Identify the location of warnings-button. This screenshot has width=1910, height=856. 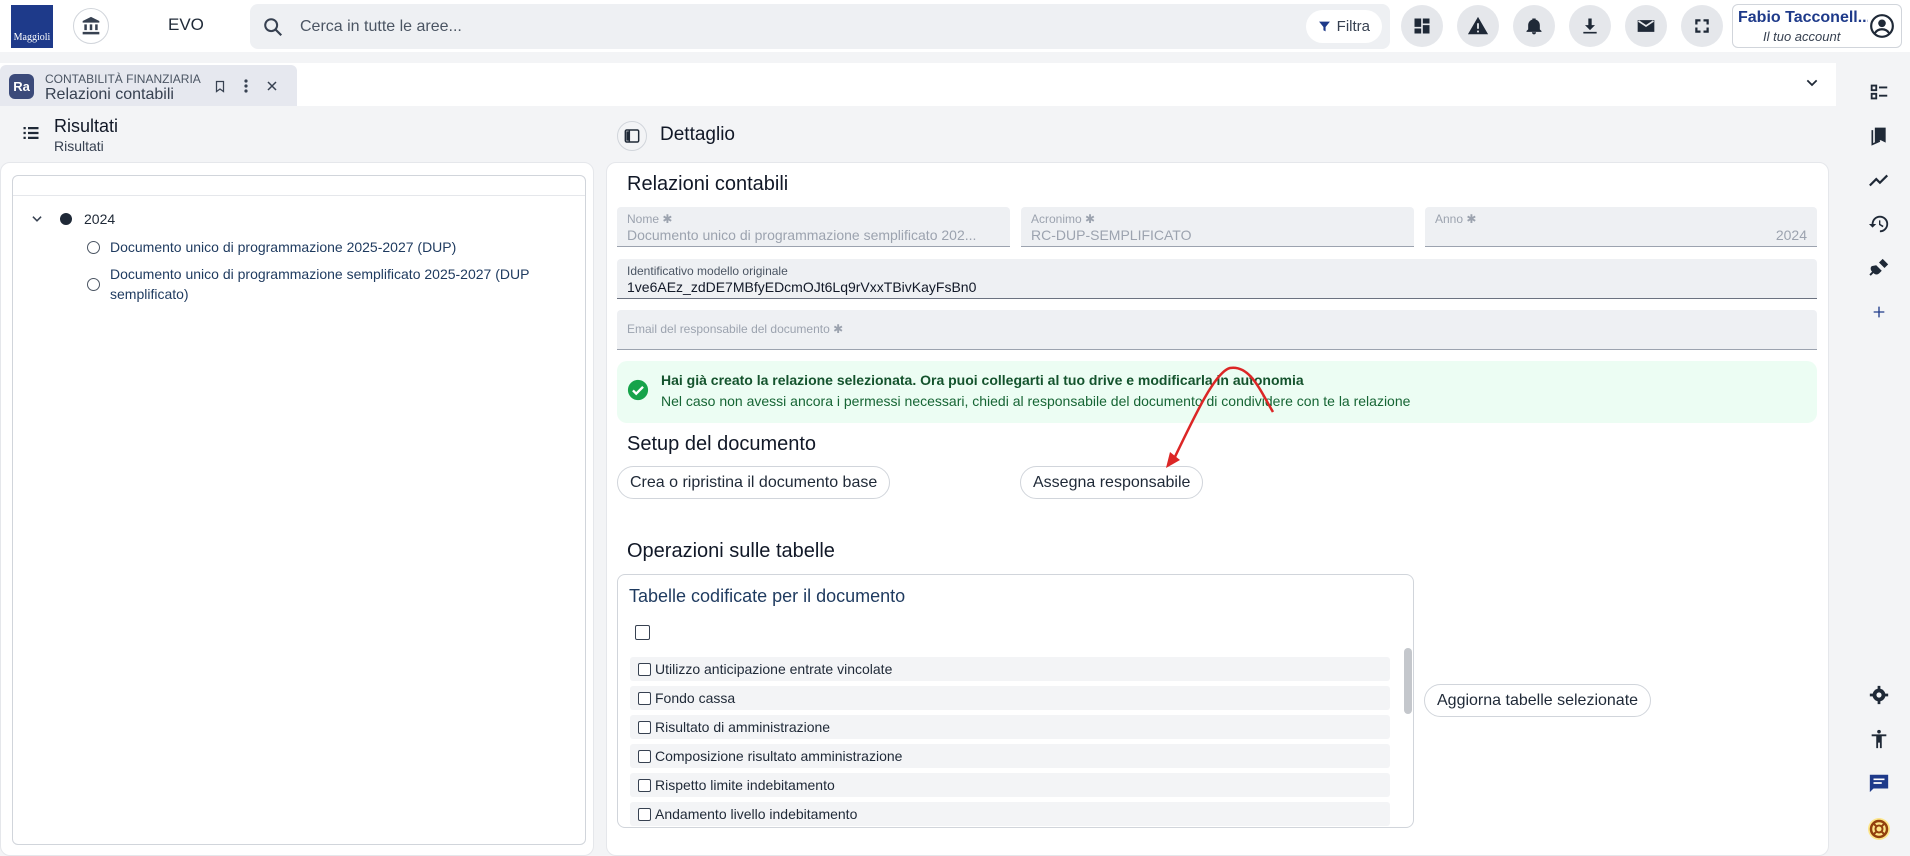
(1478, 26).